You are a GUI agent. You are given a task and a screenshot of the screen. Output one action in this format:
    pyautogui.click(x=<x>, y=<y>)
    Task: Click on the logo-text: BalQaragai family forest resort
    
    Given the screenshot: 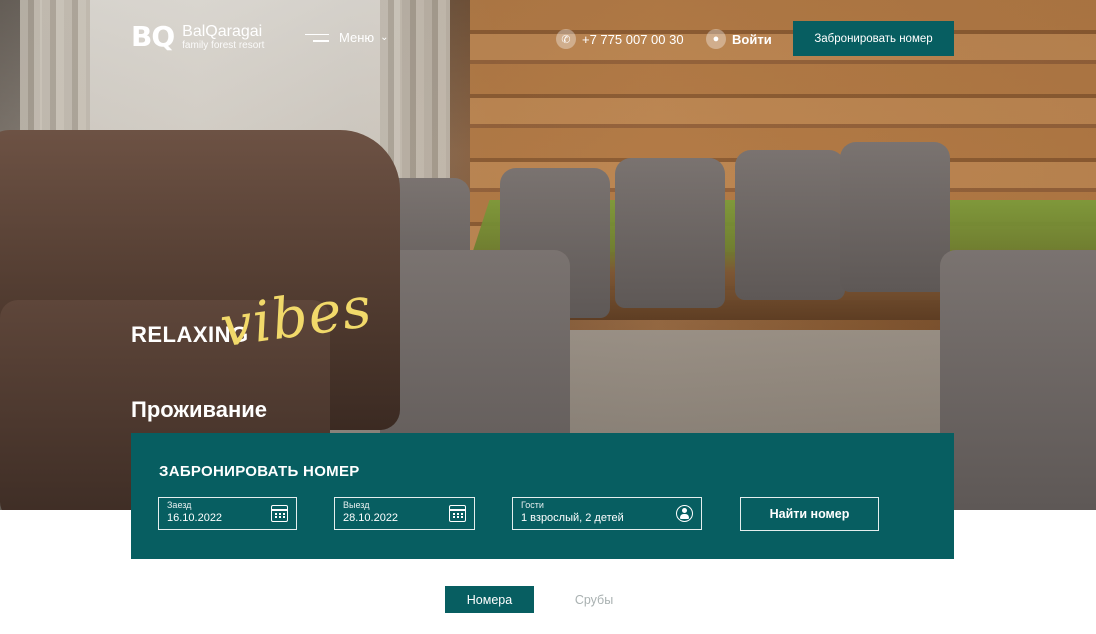 What is the action you would take?
    pyautogui.click(x=223, y=37)
    